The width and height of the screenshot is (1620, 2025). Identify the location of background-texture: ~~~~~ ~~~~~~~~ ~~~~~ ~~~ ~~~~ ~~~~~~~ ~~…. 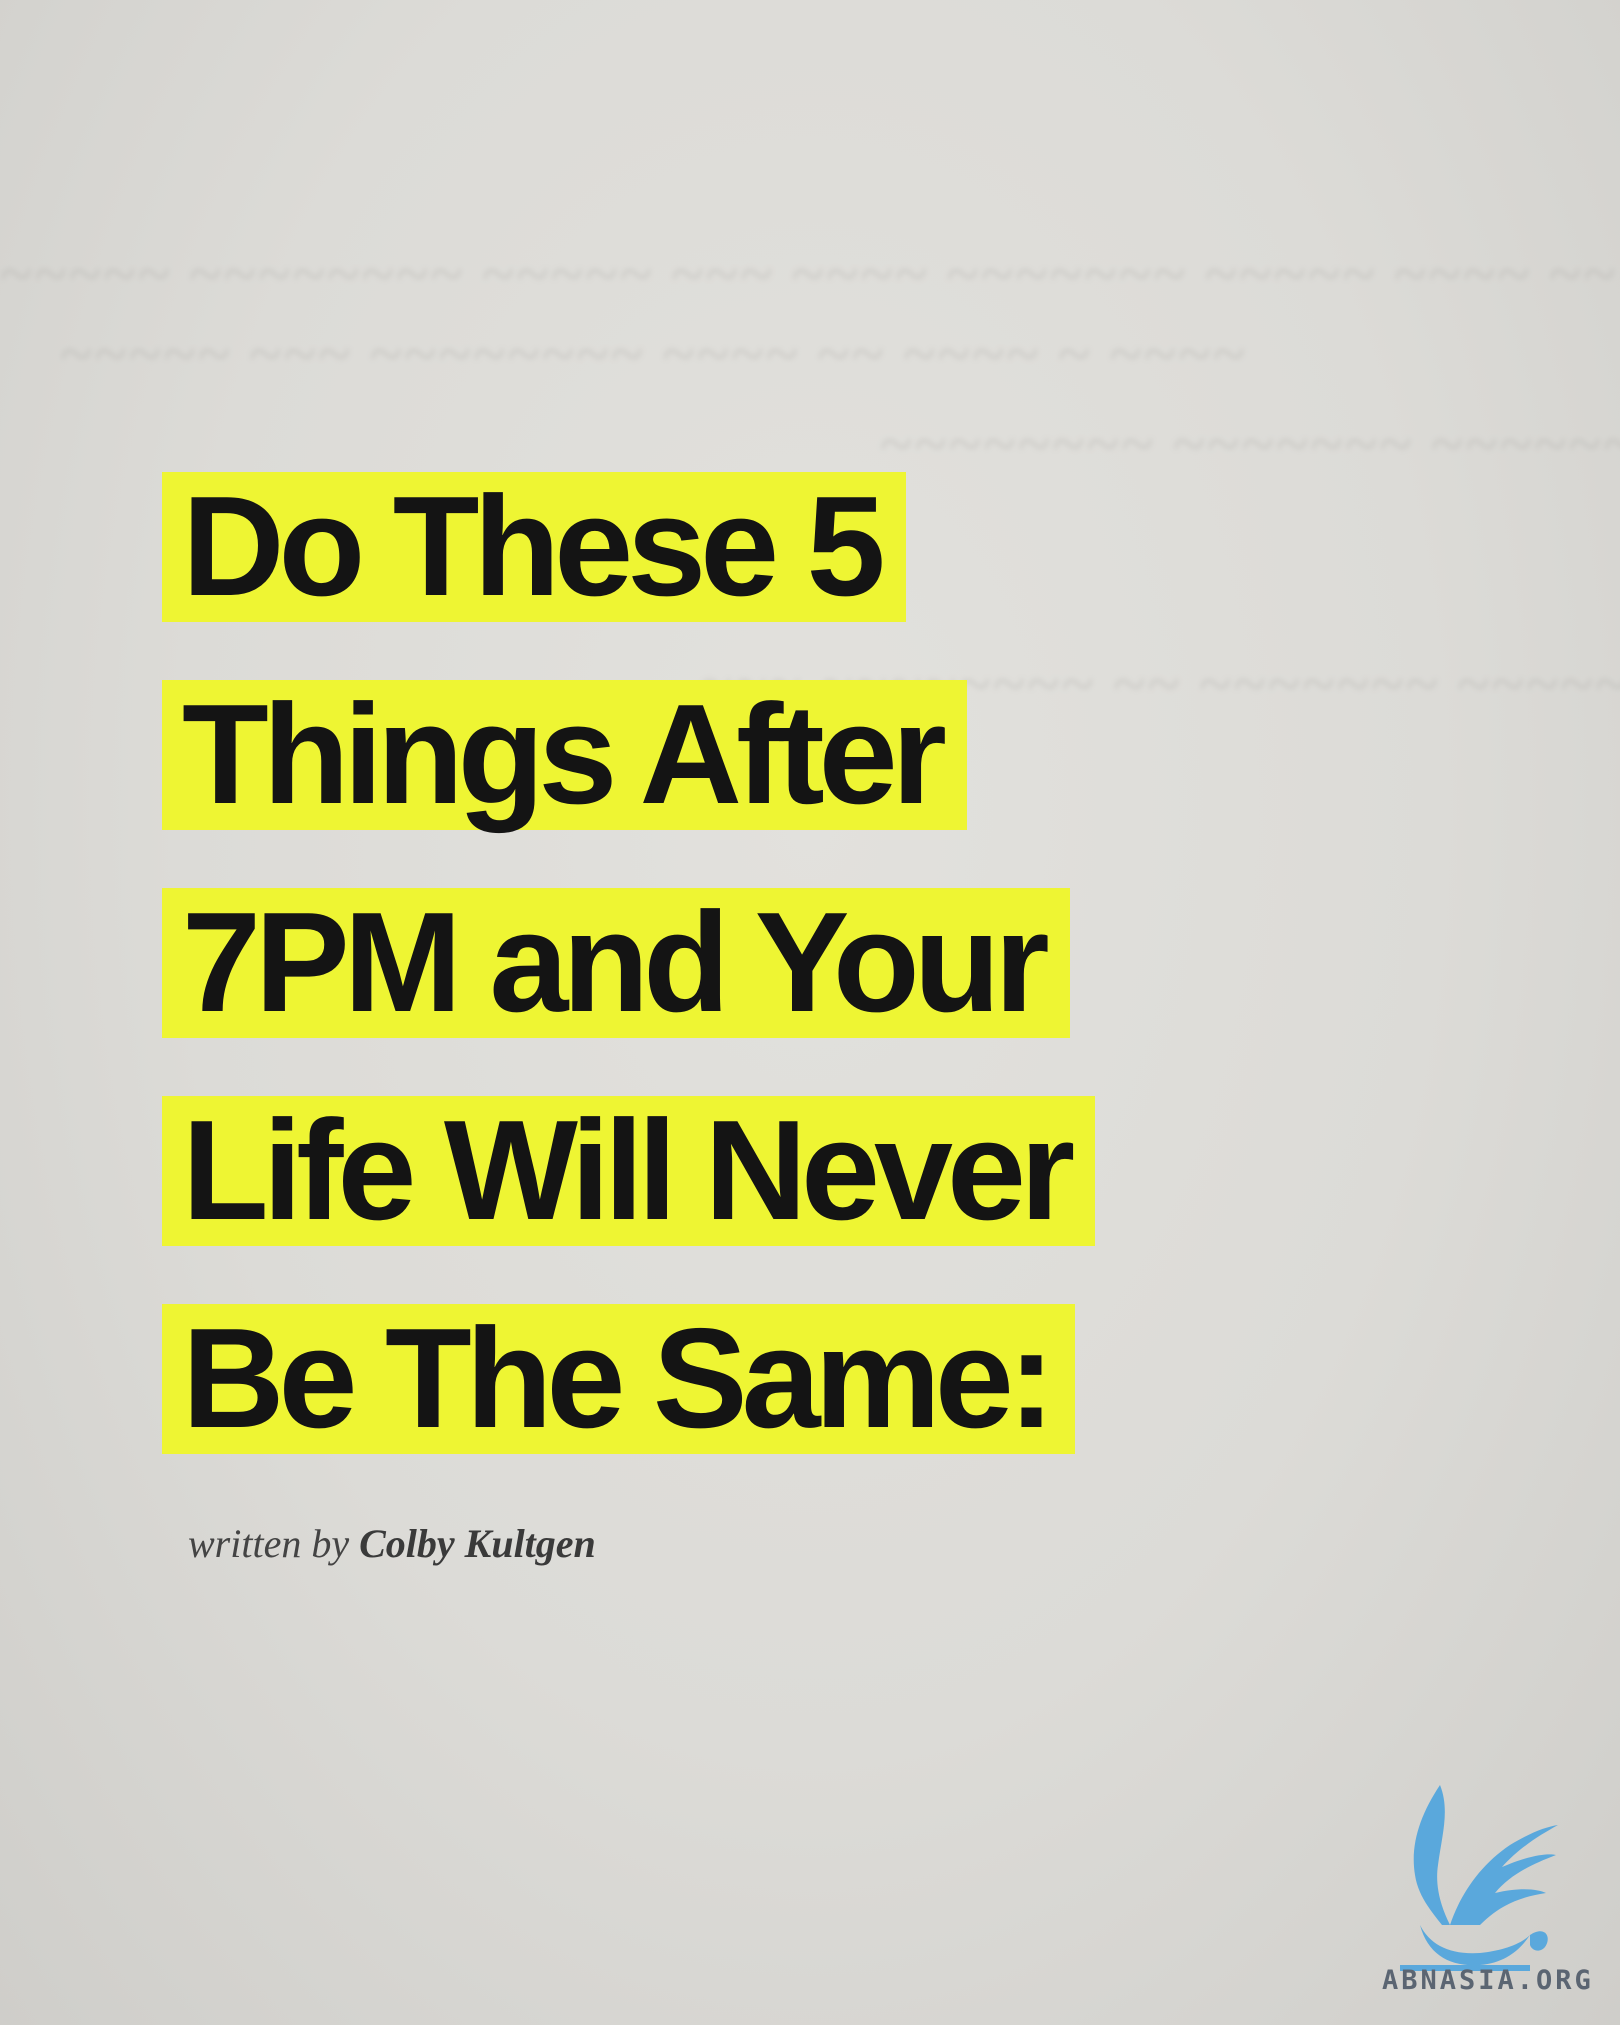
(810, 274).